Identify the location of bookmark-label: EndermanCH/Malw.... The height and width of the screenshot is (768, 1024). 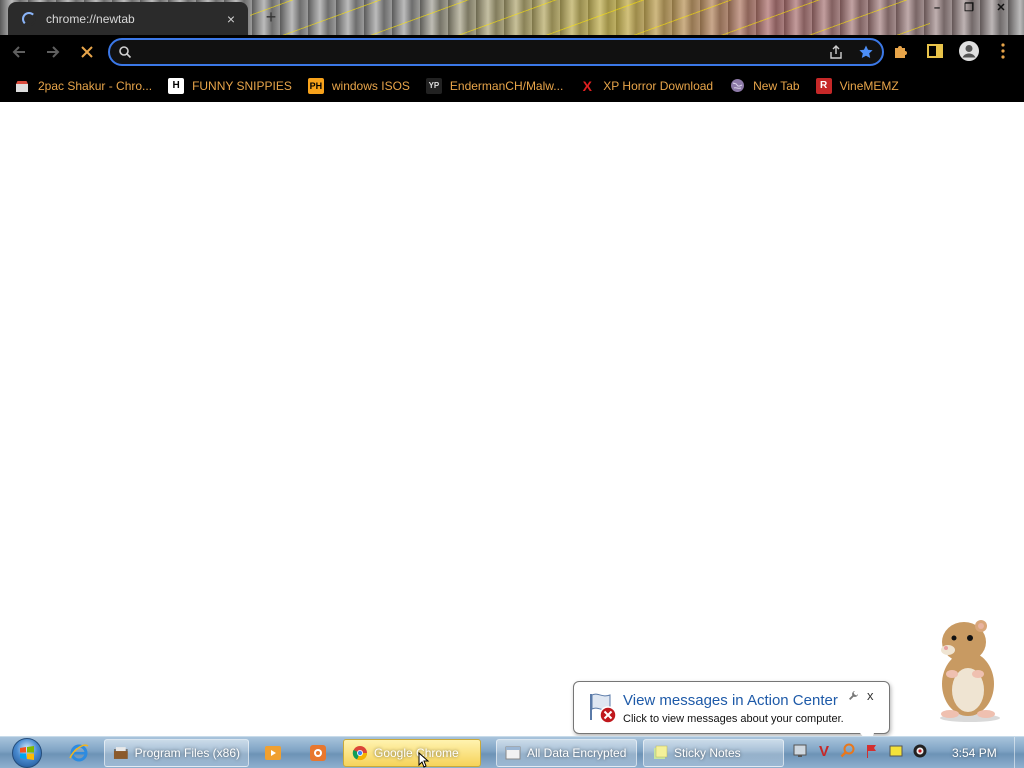
(506, 85).